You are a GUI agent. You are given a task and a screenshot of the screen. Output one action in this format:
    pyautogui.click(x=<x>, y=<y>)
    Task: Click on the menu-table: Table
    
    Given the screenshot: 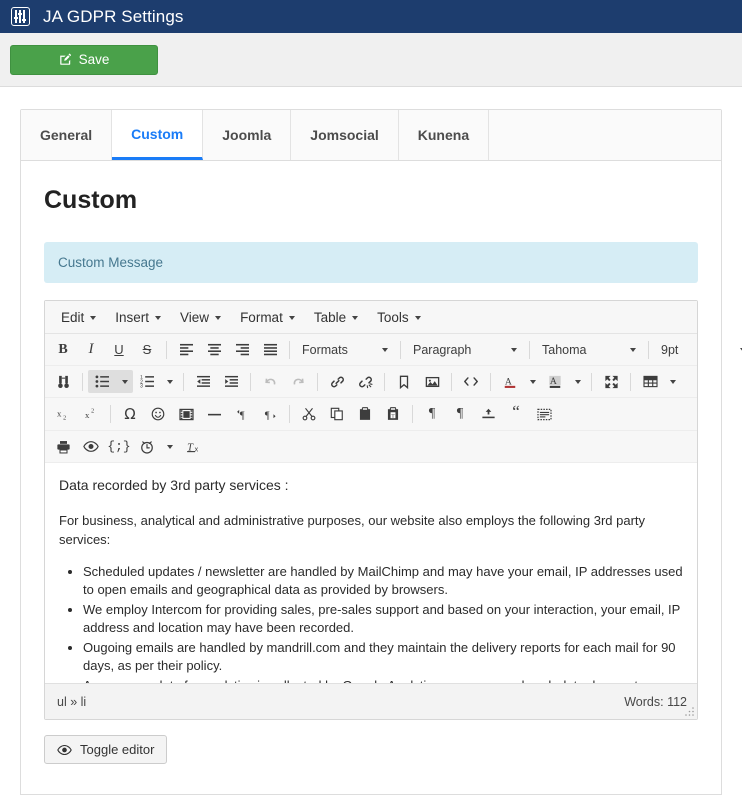 What is the action you would take?
    pyautogui.click(x=337, y=317)
    